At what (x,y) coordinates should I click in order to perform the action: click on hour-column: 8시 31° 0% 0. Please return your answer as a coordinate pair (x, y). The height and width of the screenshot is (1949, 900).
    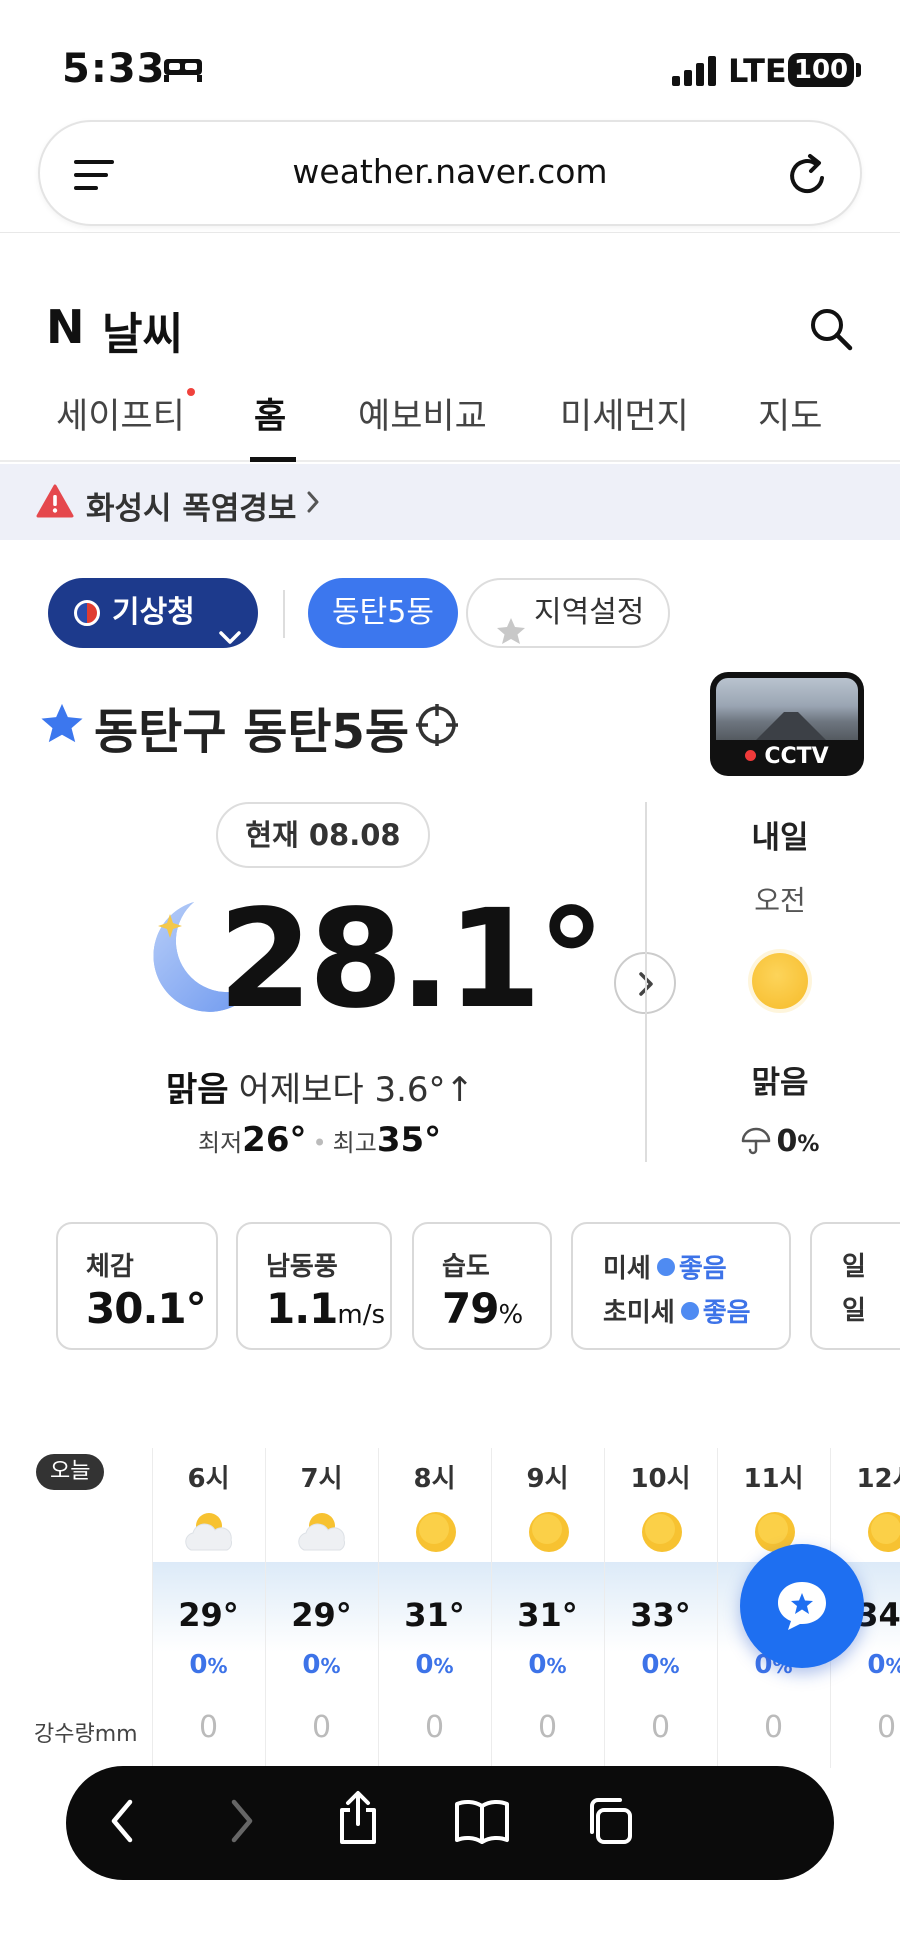
    Looking at the image, I should click on (434, 1608).